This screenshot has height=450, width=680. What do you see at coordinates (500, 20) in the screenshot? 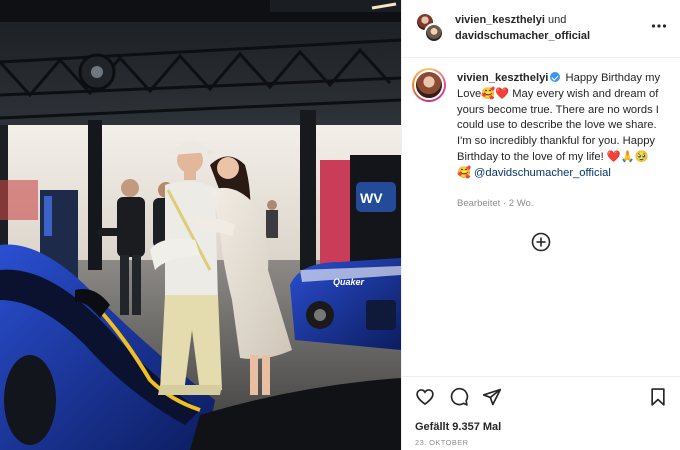
I see `username-link: vivien_keszthelyi` at bounding box center [500, 20].